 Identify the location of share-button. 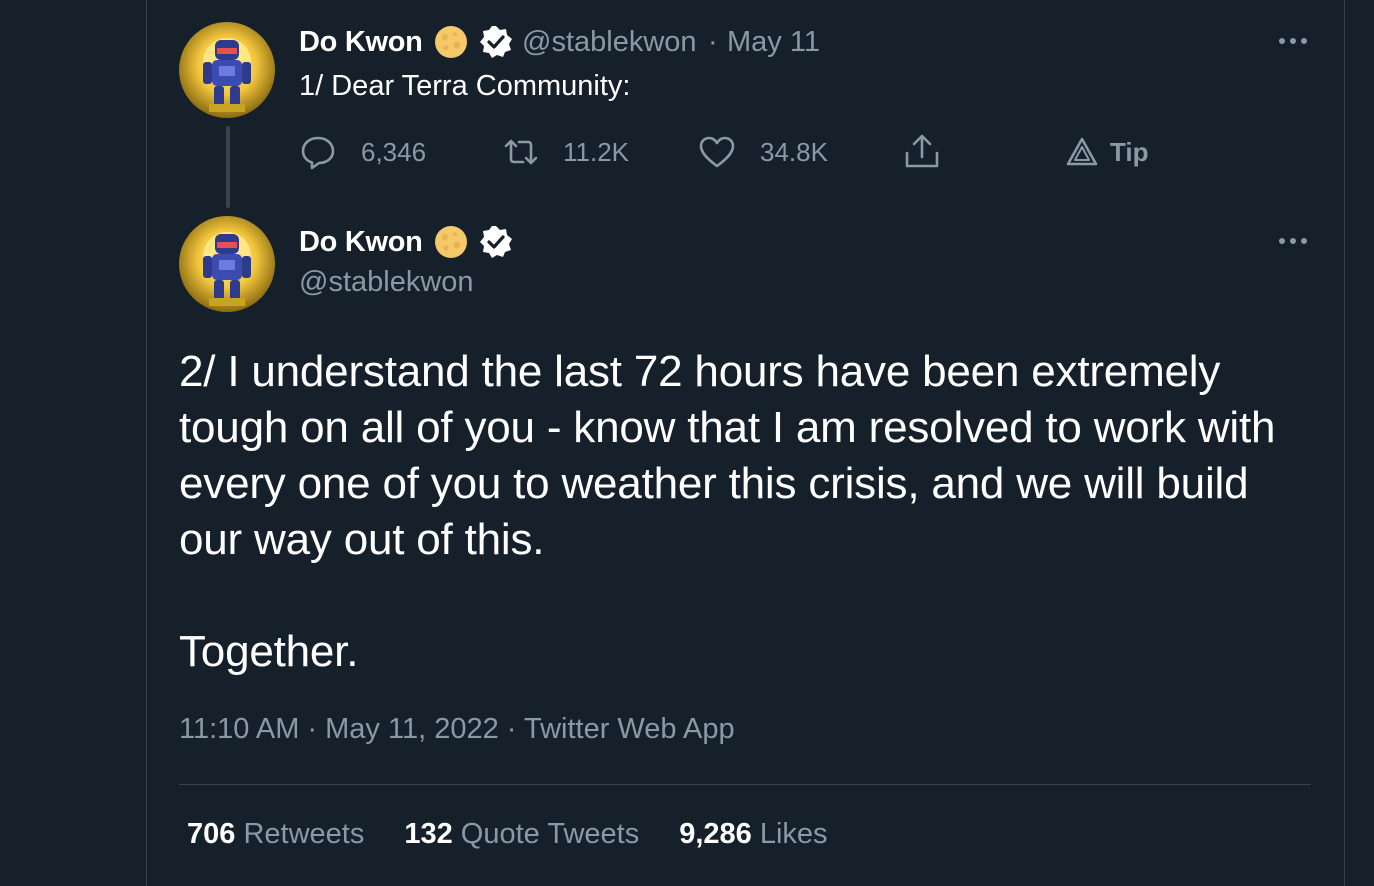
(922, 152).